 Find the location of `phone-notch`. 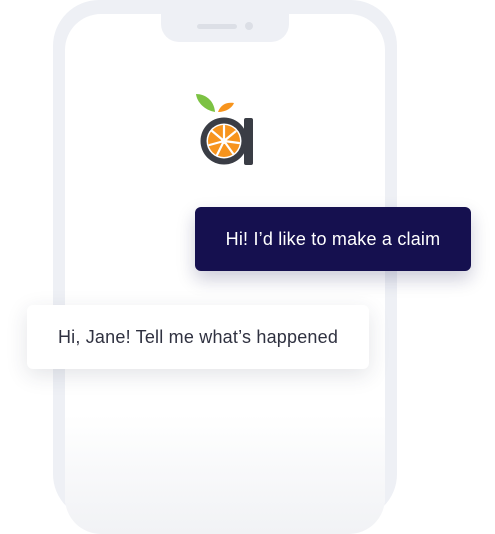

phone-notch is located at coordinates (225, 28).